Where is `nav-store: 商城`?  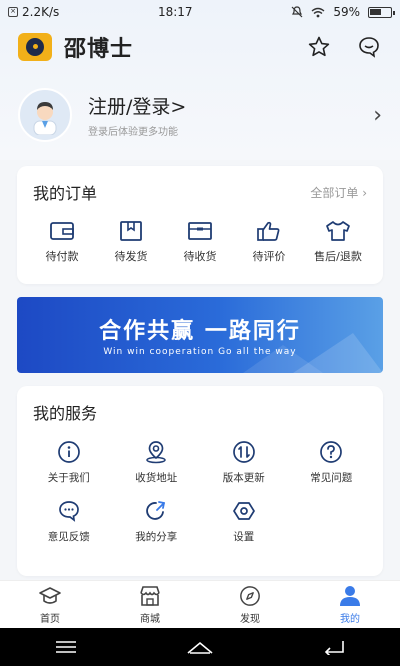
nav-store: 商城 is located at coordinates (150, 605).